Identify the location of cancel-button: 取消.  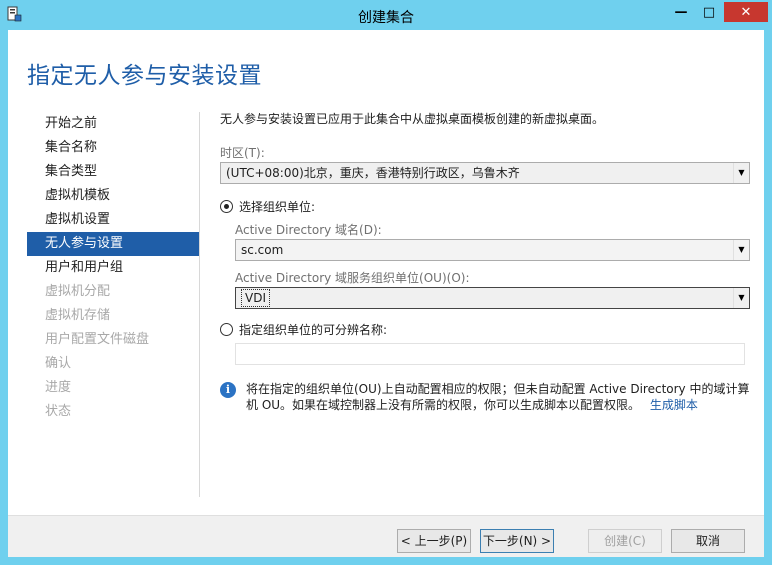
(708, 541).